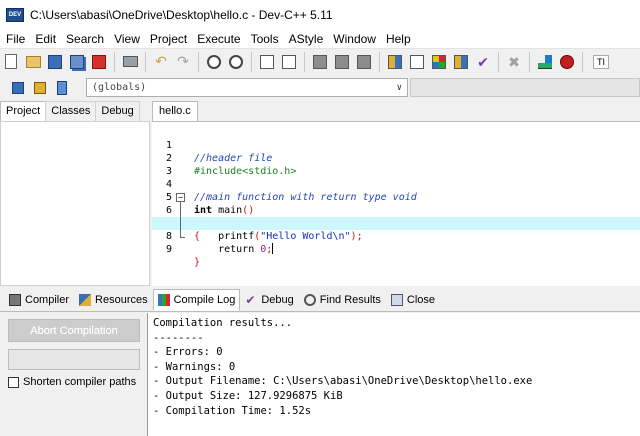 Image resolution: width=640 pixels, height=436 pixels. Describe the element at coordinates (15, 39) in the screenshot. I see `menu-file: File` at that location.